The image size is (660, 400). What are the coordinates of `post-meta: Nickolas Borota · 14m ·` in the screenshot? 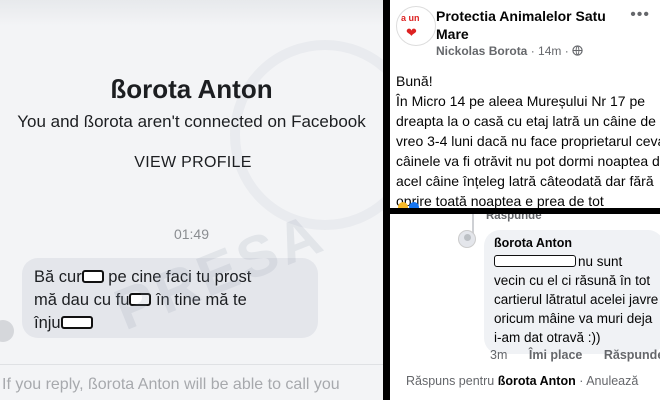 It's located at (509, 51).